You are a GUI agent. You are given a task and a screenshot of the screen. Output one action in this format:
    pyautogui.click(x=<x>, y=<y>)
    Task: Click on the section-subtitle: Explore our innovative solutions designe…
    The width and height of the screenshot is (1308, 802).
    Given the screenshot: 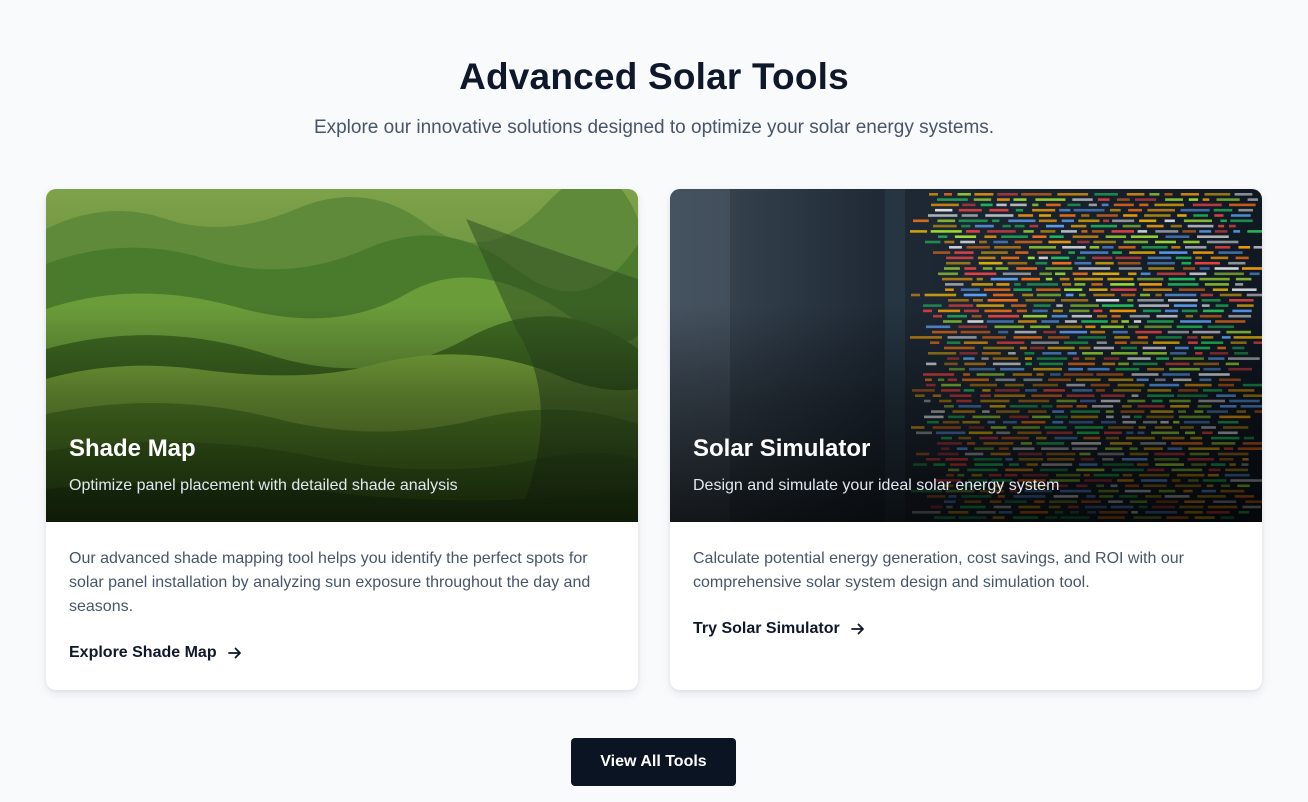 What is the action you would take?
    pyautogui.click(x=654, y=127)
    